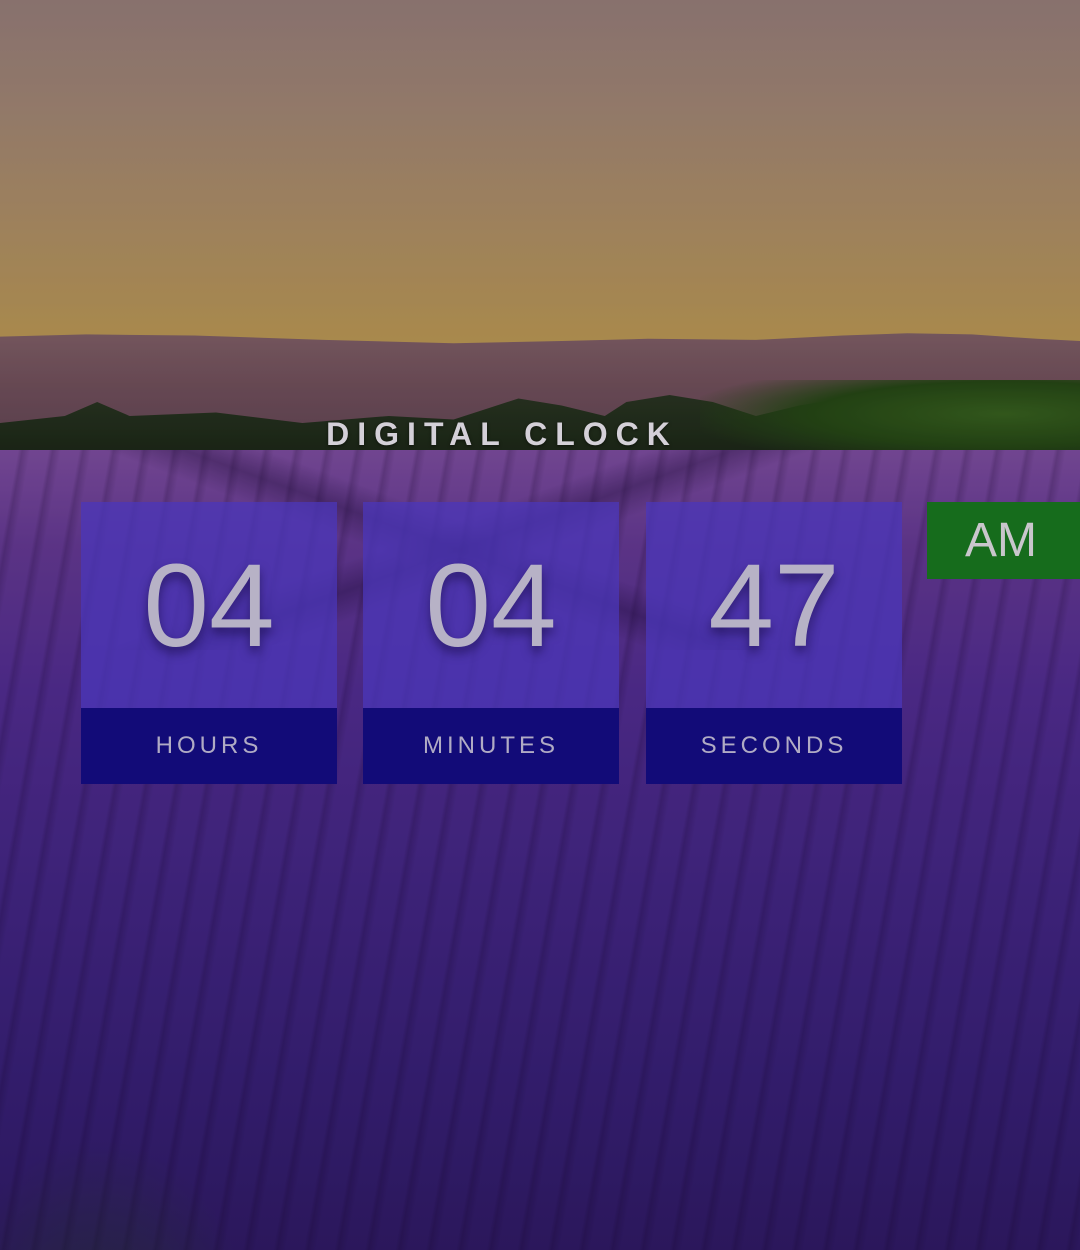  I want to click on seconds-unit: 47 SECONDS, so click(774, 643).